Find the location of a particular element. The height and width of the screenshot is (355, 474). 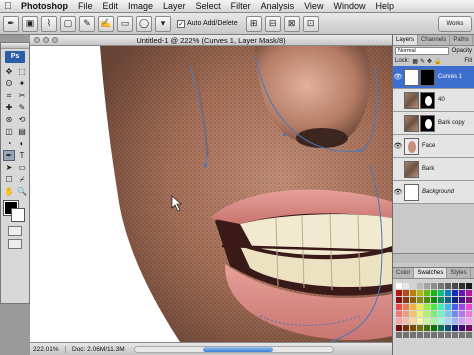

rectangle-button: ▭ is located at coordinates (125, 23).